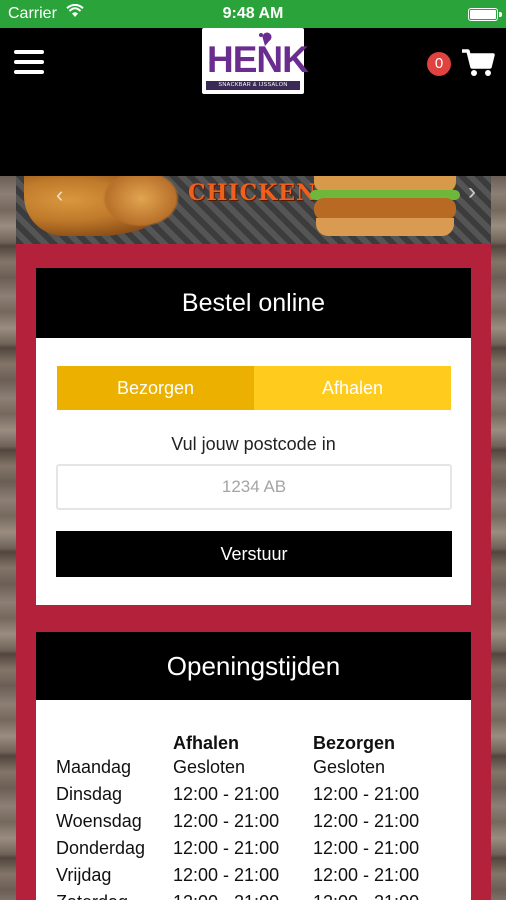  I want to click on table-row: Maandag Gesloten Gesloten, so click(244, 767).